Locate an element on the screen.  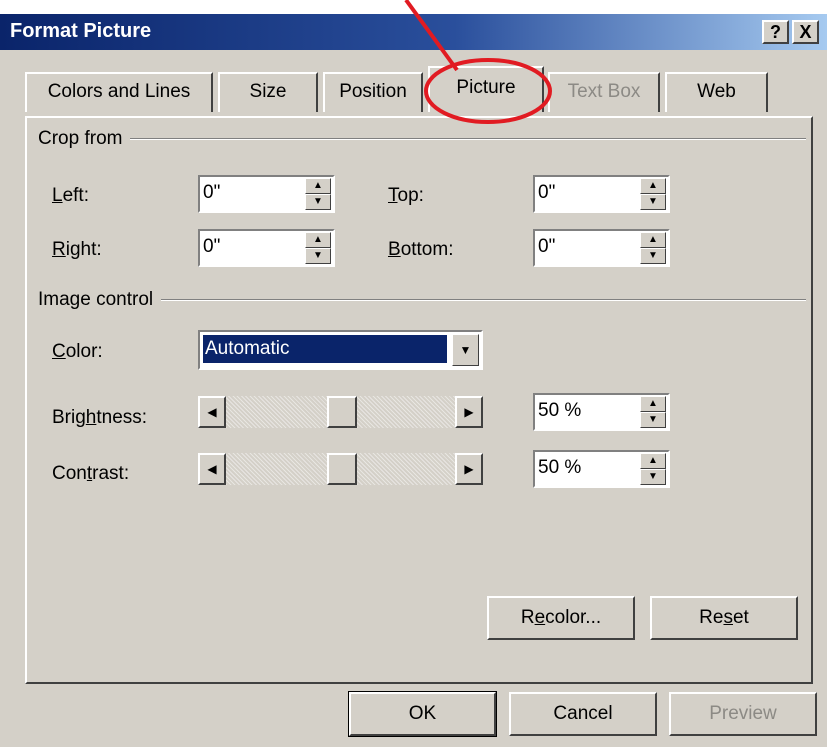
annotation-pointer is located at coordinates (431, 36).